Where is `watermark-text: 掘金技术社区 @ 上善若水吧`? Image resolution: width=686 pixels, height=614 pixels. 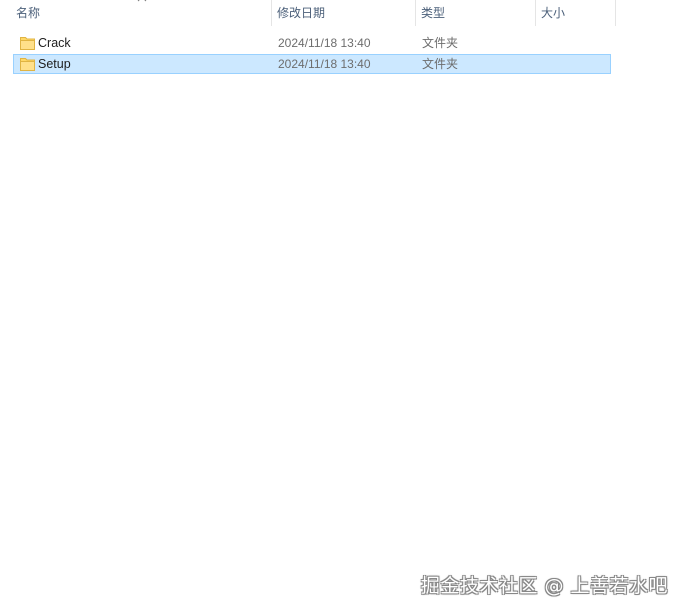
watermark-text: 掘金技术社区 @ 上善若水吧 is located at coordinates (544, 586).